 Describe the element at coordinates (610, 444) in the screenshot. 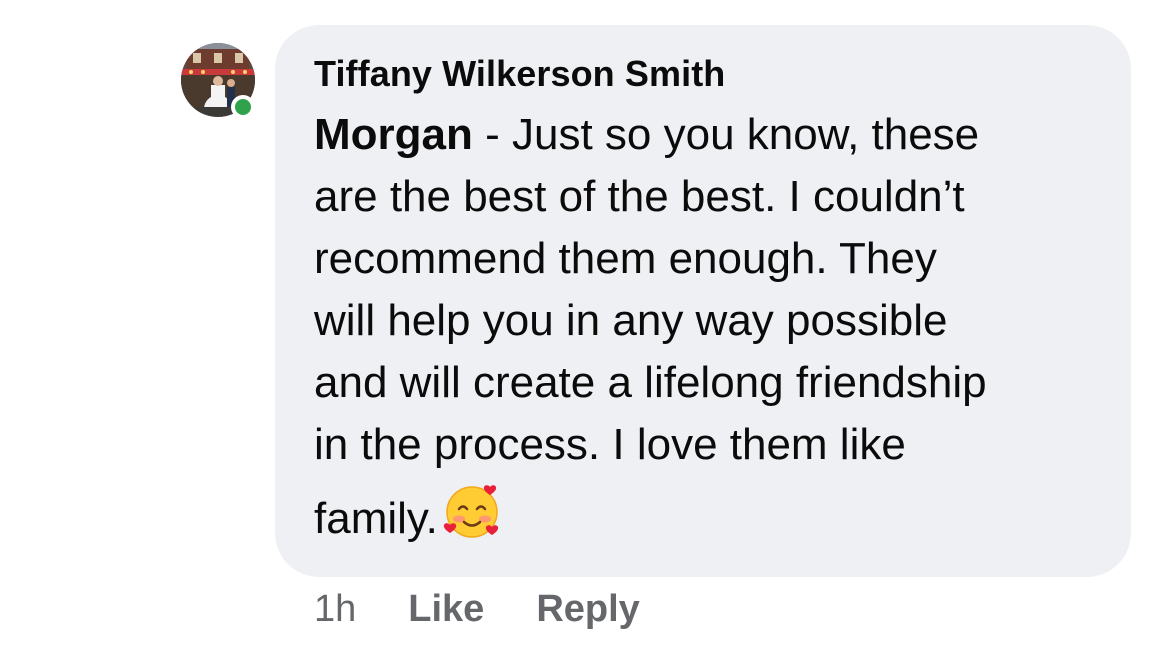

I see `comment-text-line: in the process. I love them like` at that location.